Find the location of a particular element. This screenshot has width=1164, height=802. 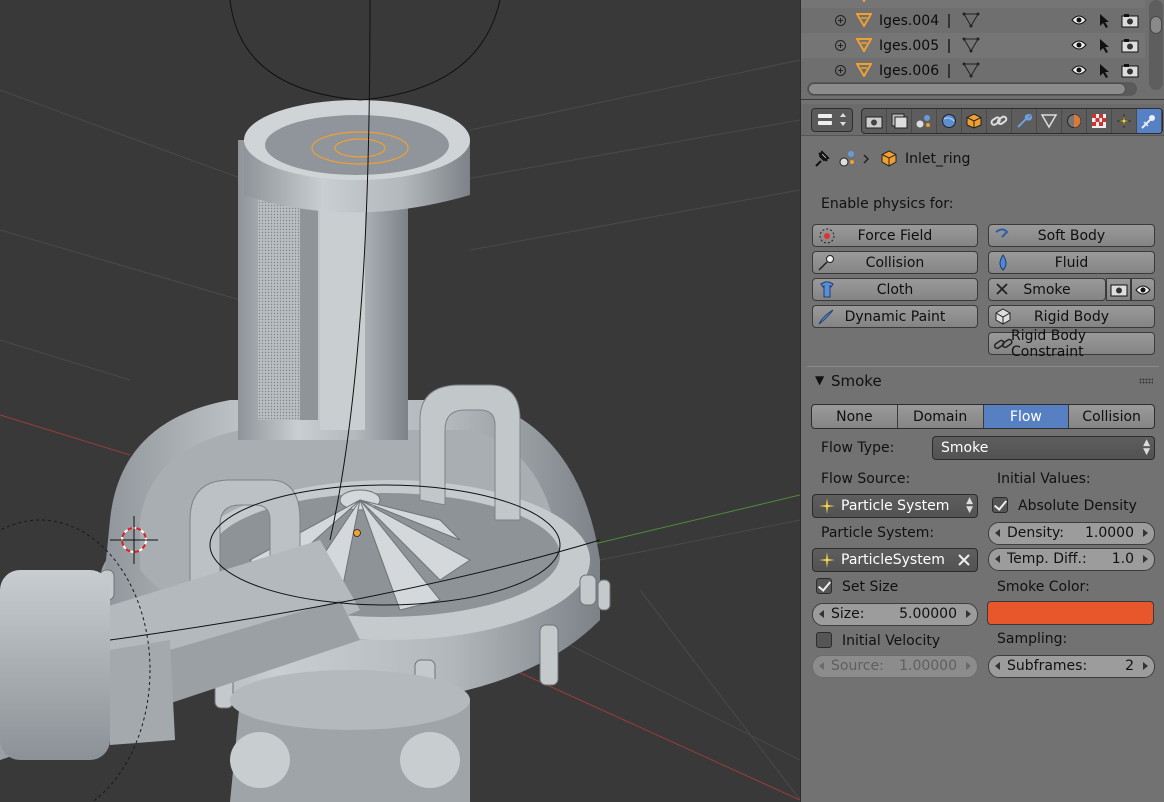

source-field: Source: 1.00000 is located at coordinates (895, 666).